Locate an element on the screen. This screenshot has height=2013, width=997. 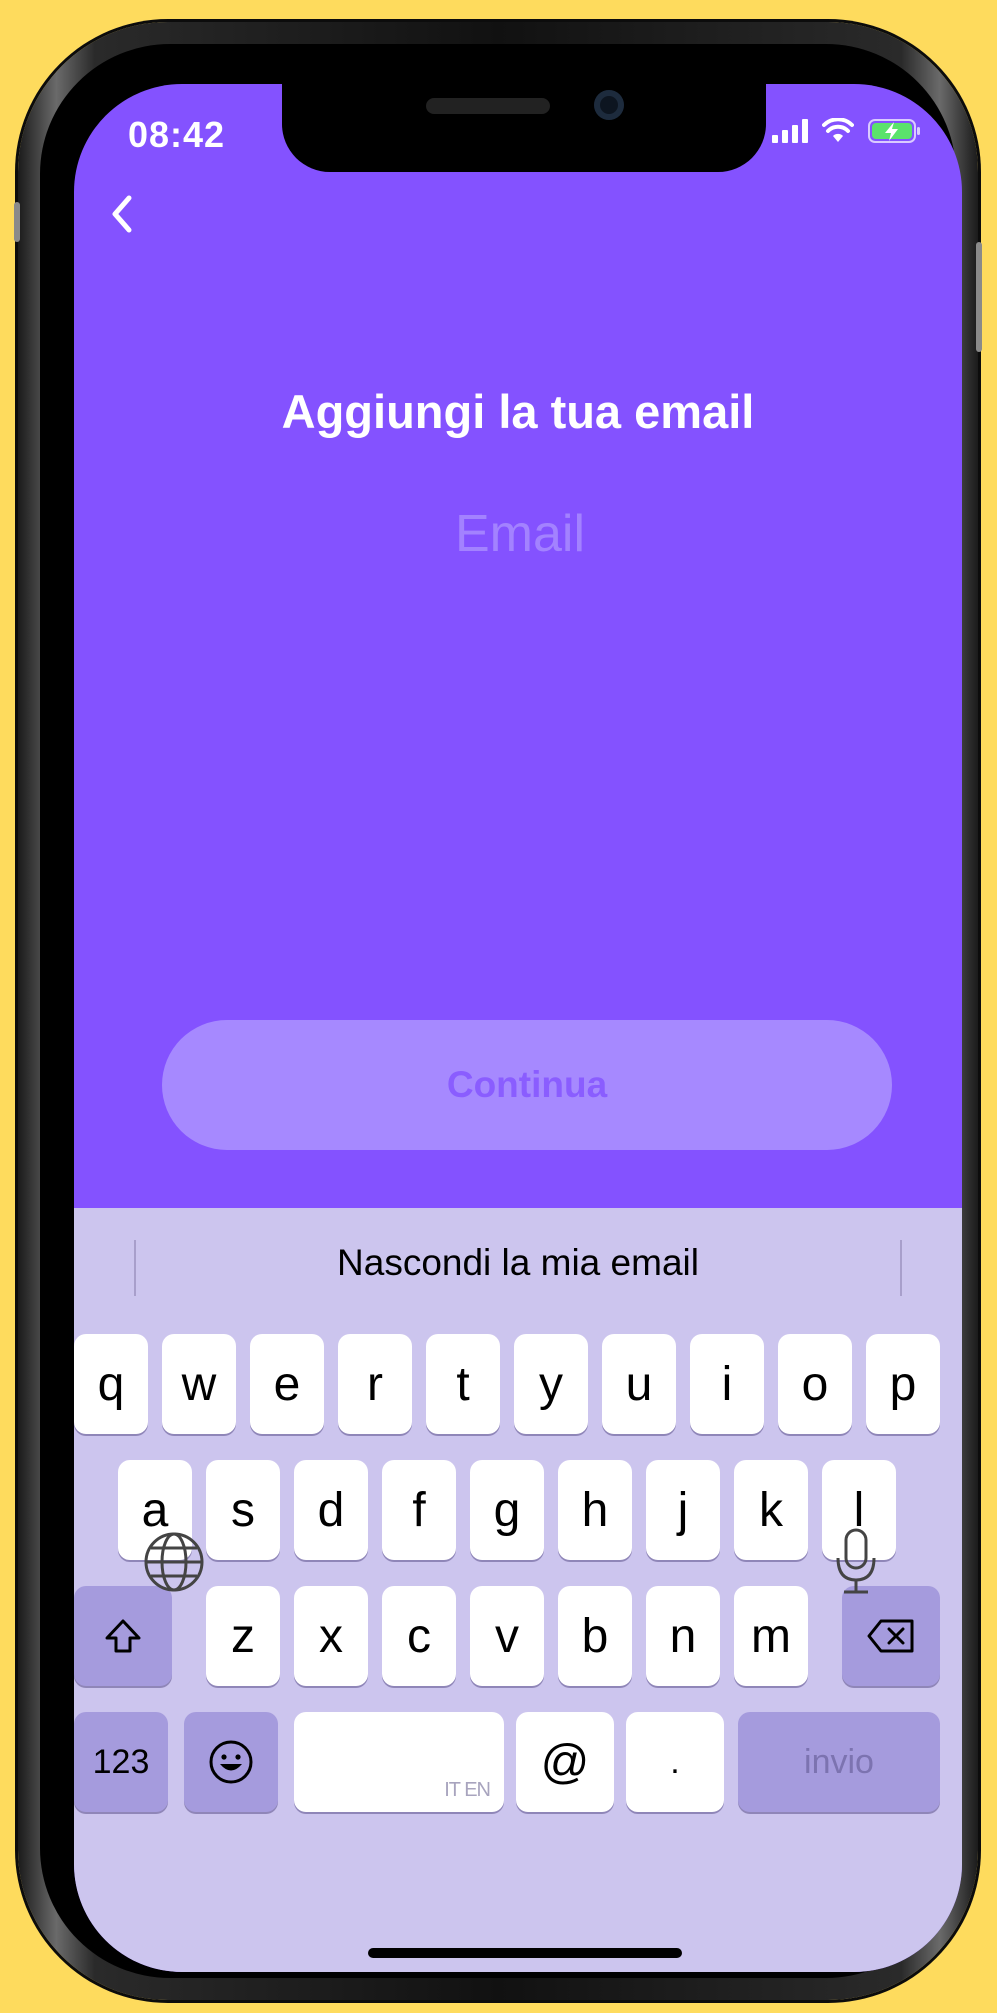
microphone-icon is located at coordinates (856, 1561).